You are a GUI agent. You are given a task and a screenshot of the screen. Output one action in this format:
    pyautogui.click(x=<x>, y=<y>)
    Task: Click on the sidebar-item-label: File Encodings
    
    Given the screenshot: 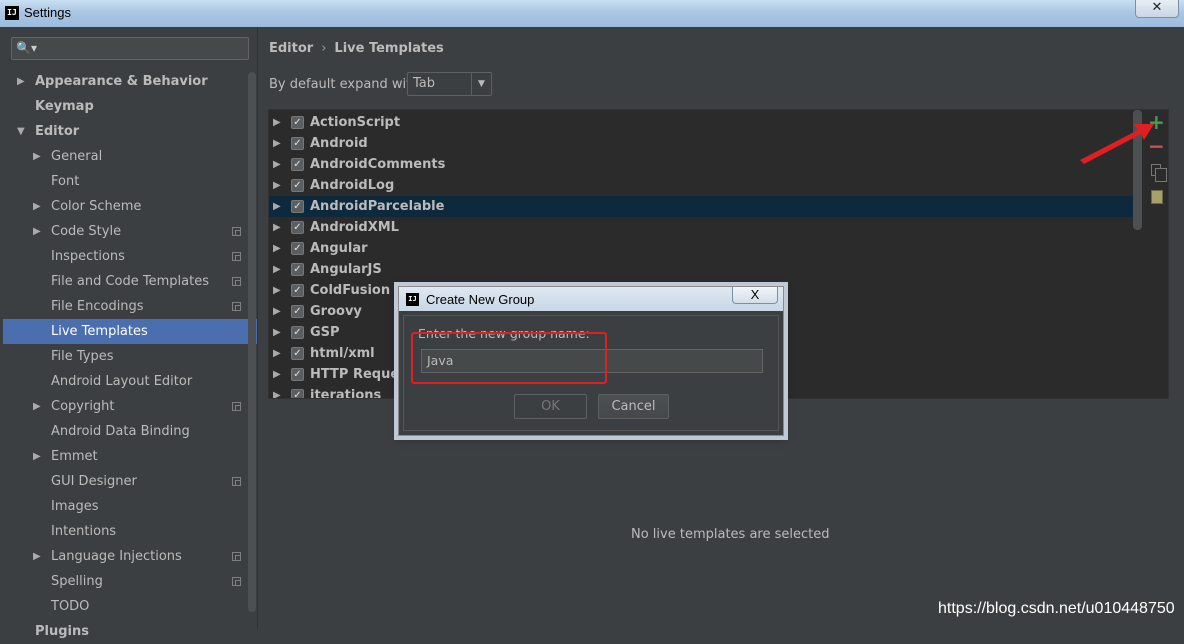 What is the action you would take?
    pyautogui.click(x=97, y=306)
    